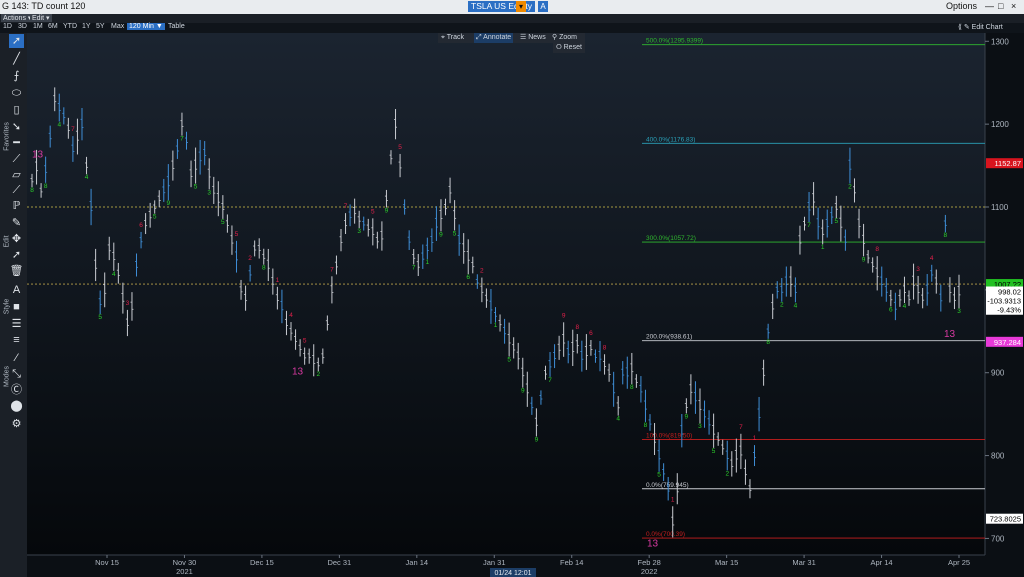  What do you see at coordinates (16, 406) in the screenshot?
I see `mode4-icon: ⬤` at bounding box center [16, 406].